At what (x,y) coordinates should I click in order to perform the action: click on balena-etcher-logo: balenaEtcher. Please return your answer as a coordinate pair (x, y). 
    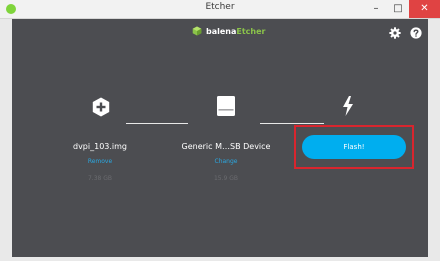
    Looking at the image, I should click on (229, 31).